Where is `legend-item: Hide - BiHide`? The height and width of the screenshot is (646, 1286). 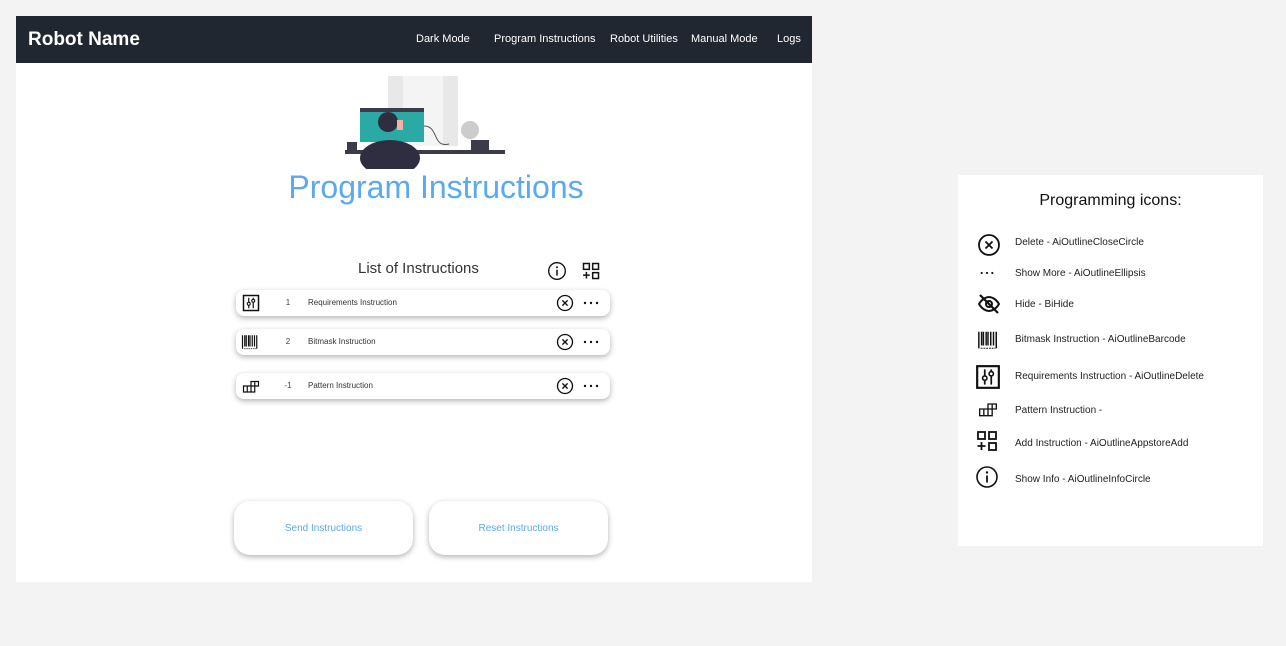
legend-item: Hide - BiHide is located at coordinates (1044, 304).